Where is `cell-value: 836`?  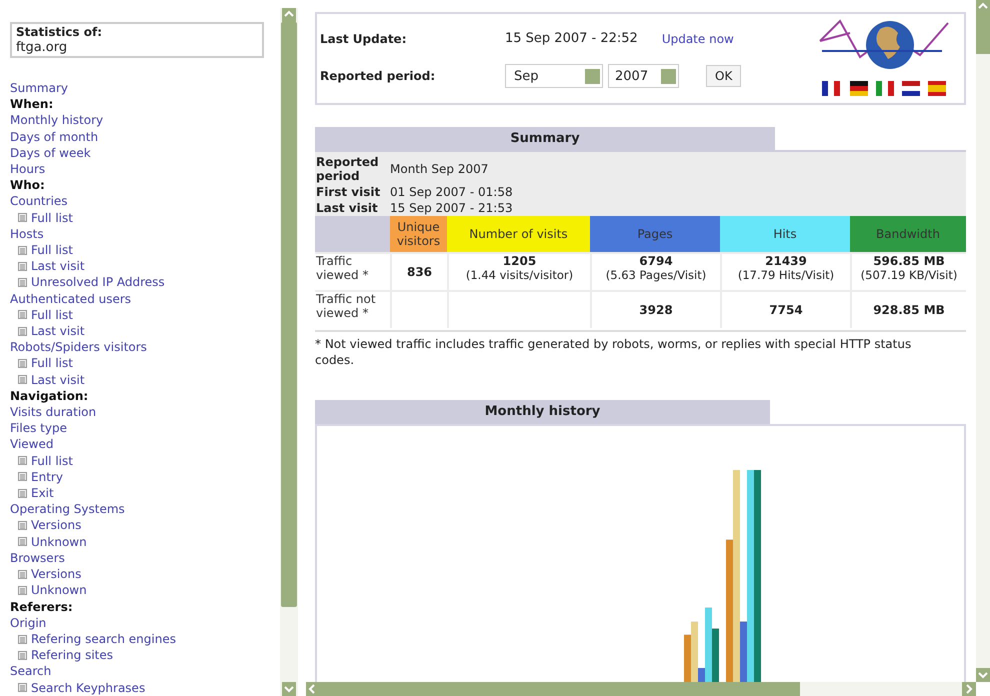 cell-value: 836 is located at coordinates (419, 272).